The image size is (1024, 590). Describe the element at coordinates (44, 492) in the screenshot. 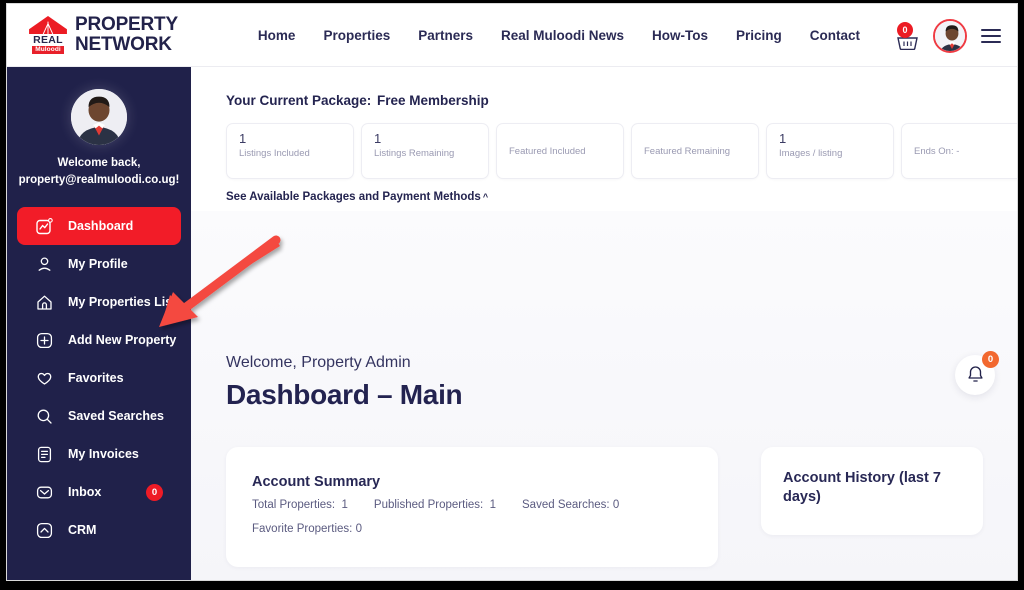

I see `envelope-icon` at that location.